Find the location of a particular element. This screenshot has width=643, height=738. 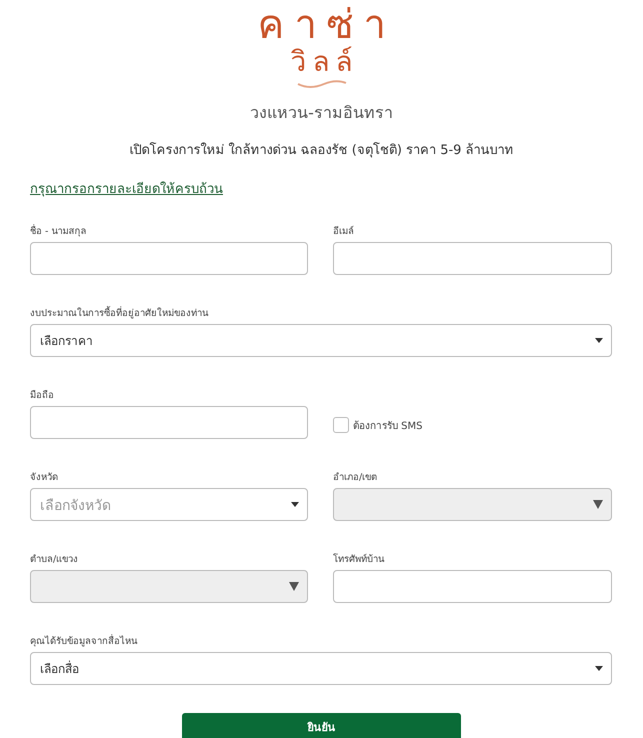

field-label: จังหวัด is located at coordinates (44, 477).